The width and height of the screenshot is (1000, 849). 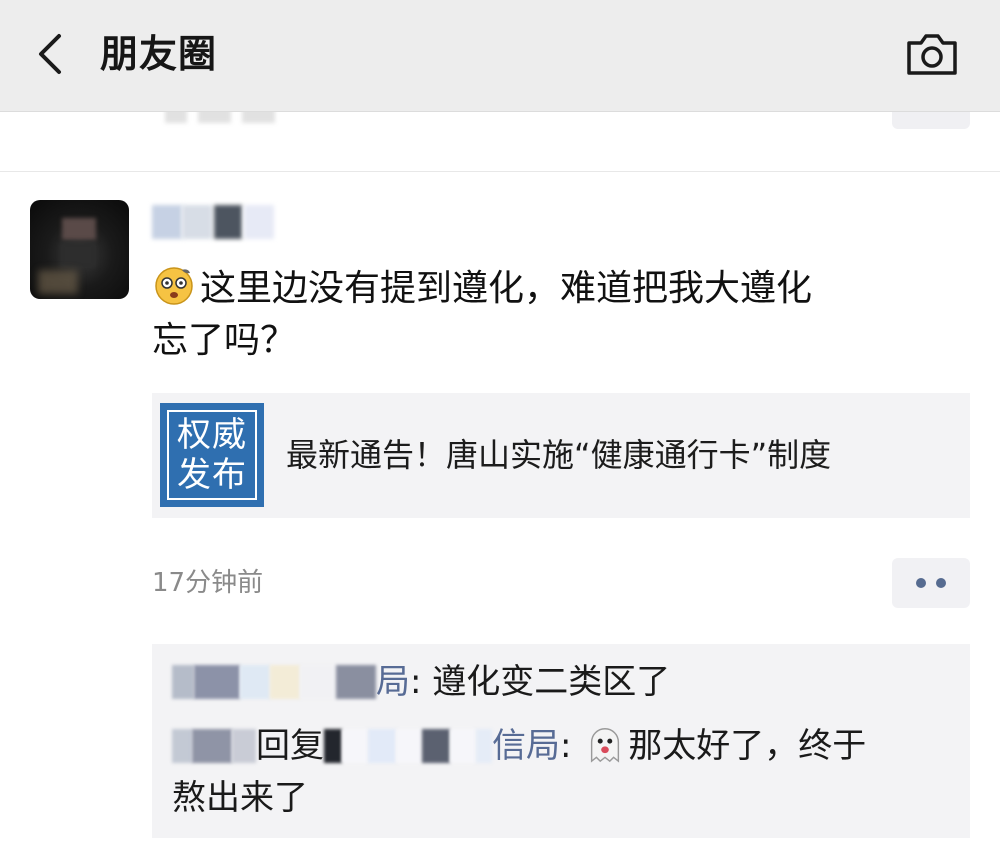 I want to click on comment-text-line-2: 熬出来了, so click(x=240, y=798).